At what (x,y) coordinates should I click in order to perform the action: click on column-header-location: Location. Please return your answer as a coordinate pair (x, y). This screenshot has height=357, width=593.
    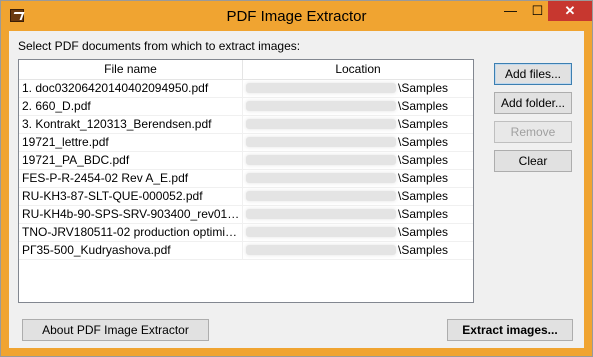
    Looking at the image, I should click on (358, 69).